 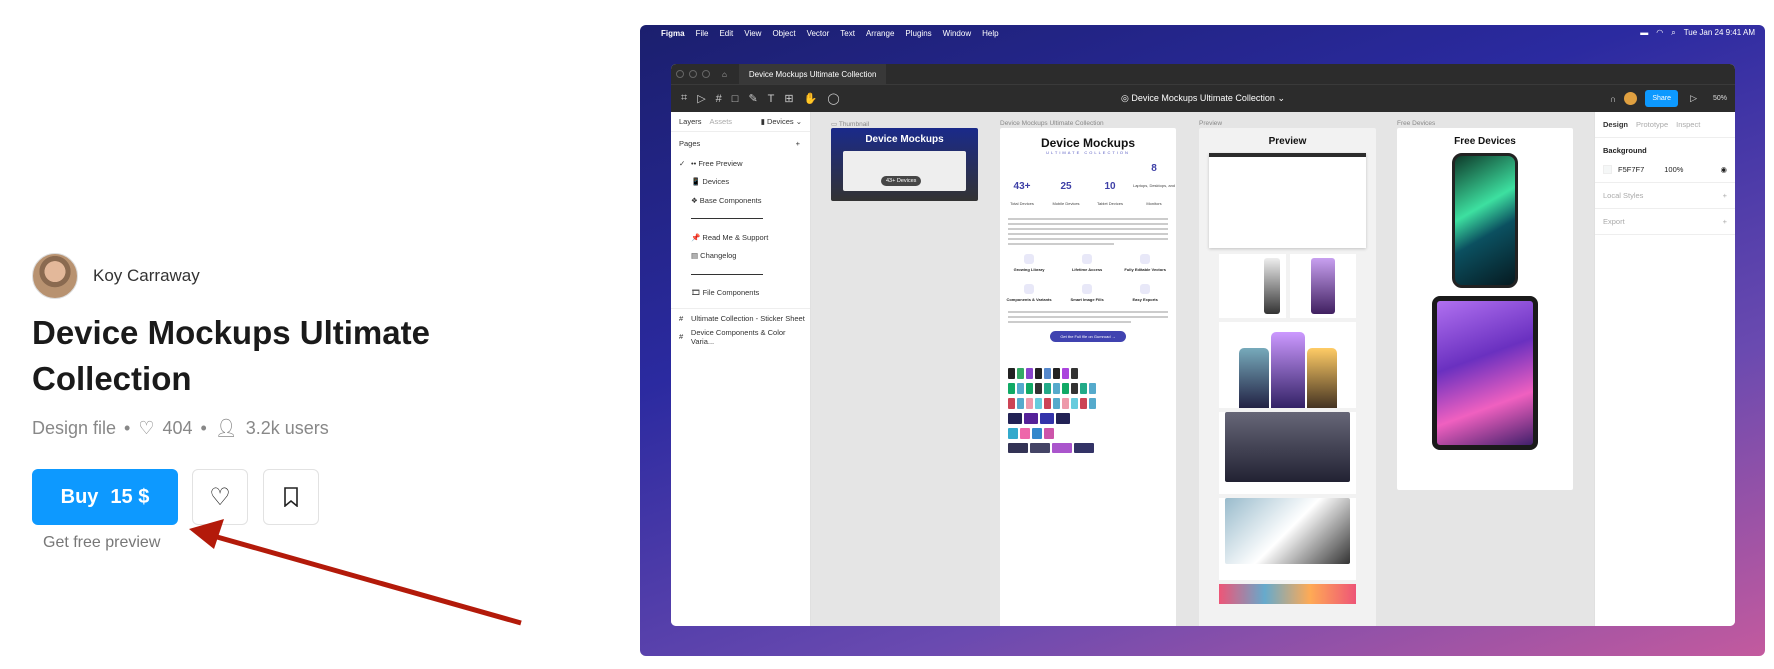 What do you see at coordinates (1631, 98) in the screenshot?
I see `user-avatar` at bounding box center [1631, 98].